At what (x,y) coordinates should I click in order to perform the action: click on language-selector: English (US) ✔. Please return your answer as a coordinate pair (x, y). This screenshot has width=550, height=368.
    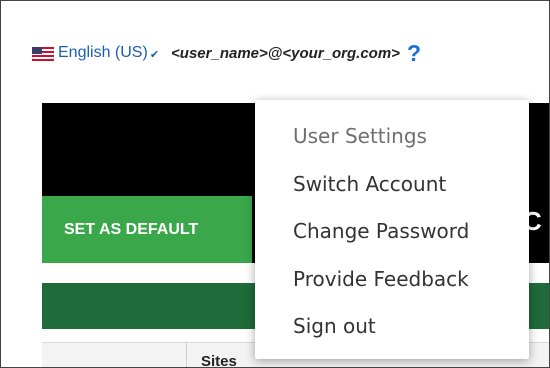
    Looking at the image, I should click on (95, 53).